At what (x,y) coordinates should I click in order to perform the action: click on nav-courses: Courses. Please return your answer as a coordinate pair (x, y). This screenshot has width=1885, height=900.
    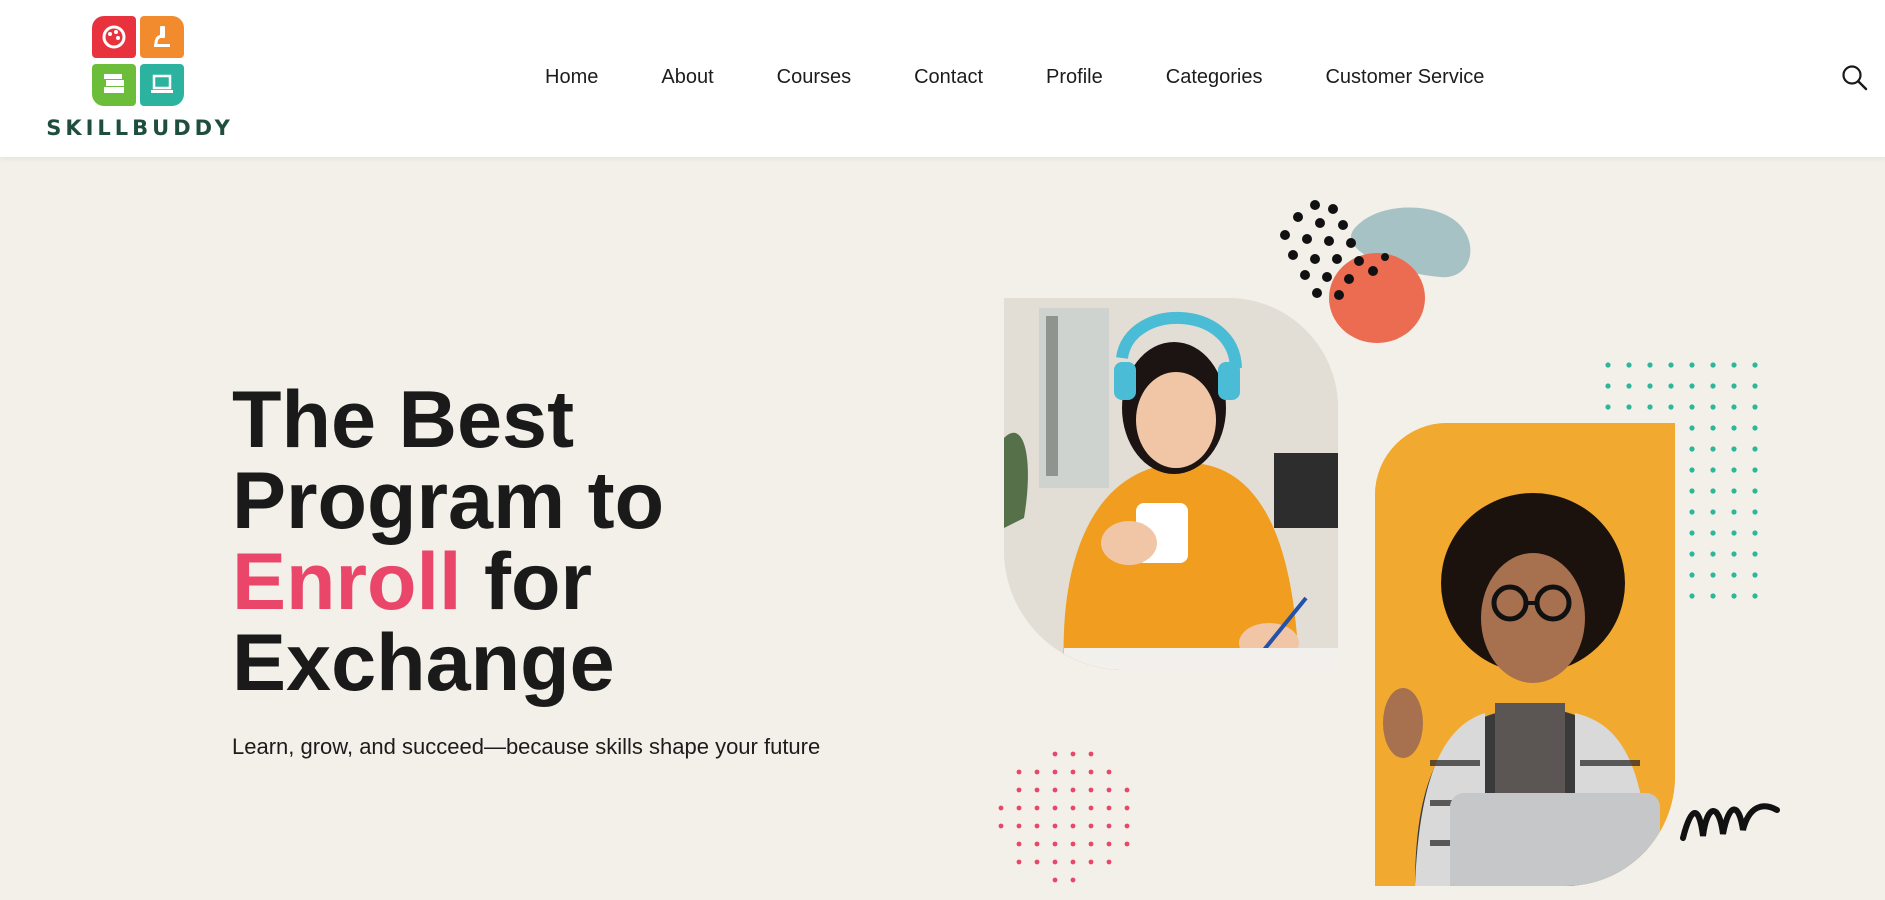
    Looking at the image, I should click on (814, 77).